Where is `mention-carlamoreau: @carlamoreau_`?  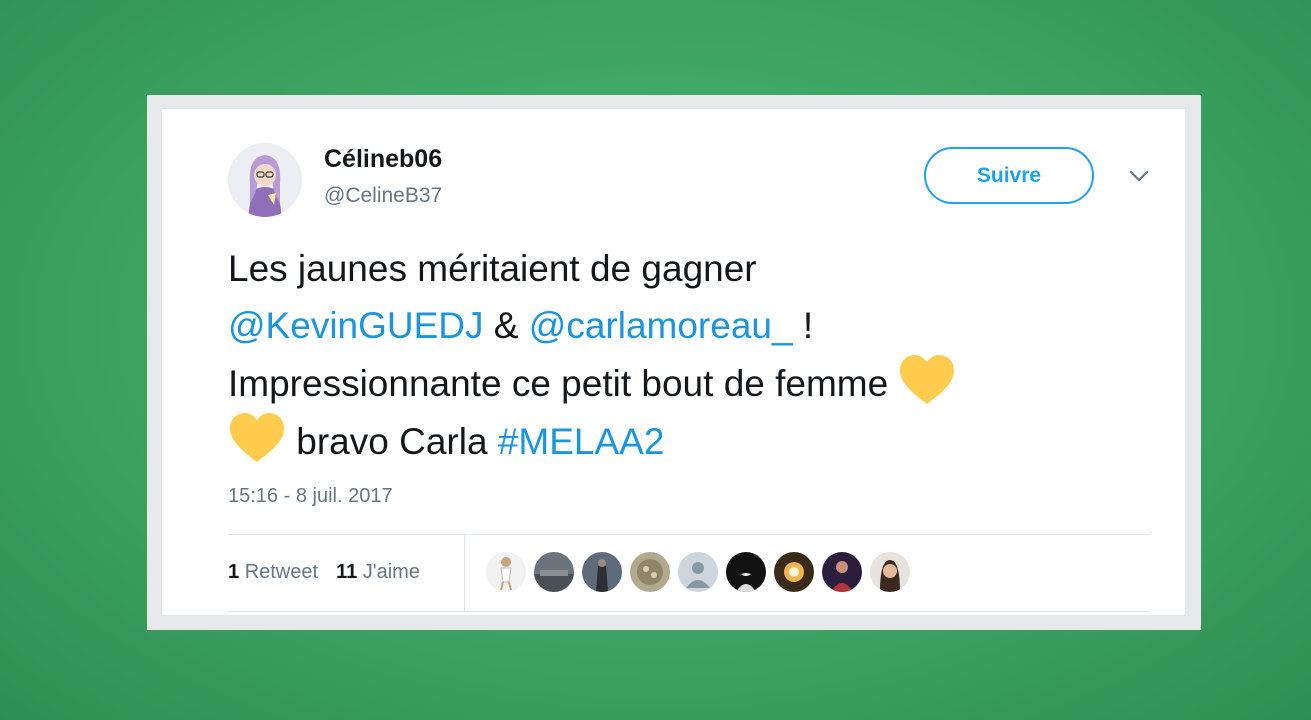
mention-carlamoreau: @carlamoreau_ is located at coordinates (661, 325).